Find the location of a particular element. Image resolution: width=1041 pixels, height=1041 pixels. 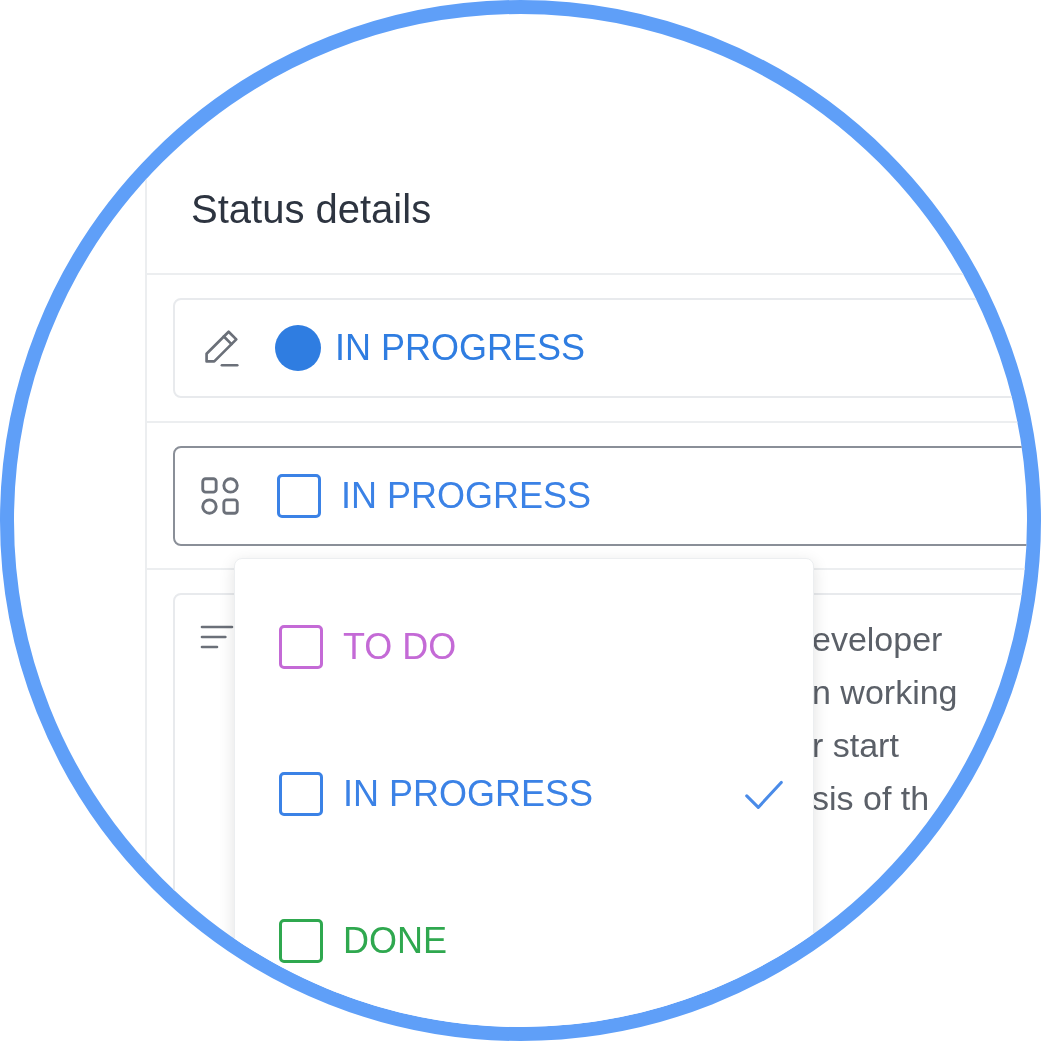

status-select: IN PROGRESS is located at coordinates (600, 496).